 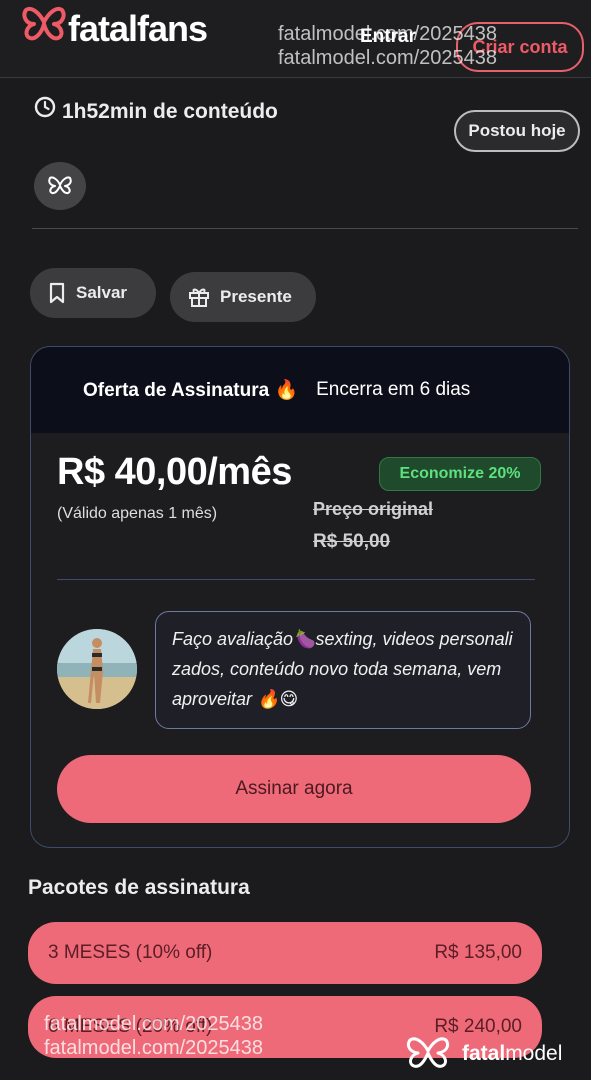 What do you see at coordinates (174, 472) in the screenshot?
I see `offer-price: R$ 40,00/mês` at bounding box center [174, 472].